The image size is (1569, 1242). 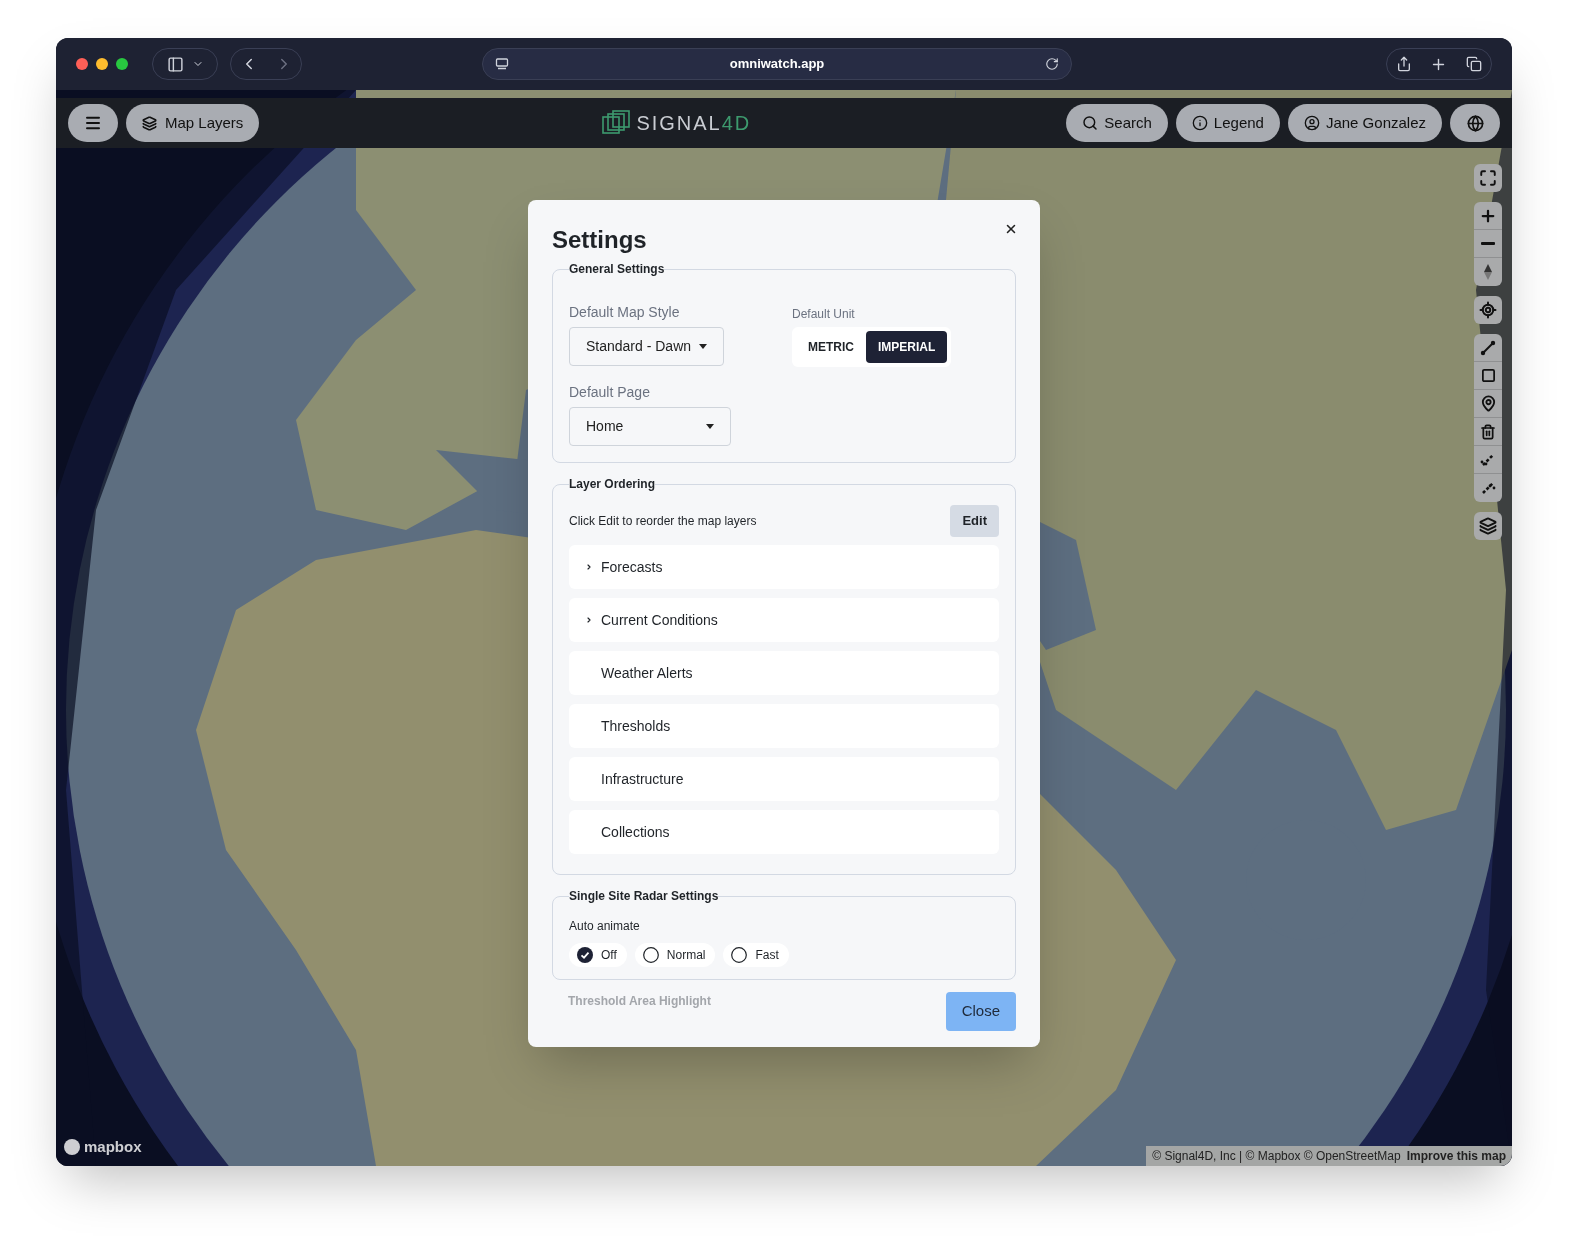 What do you see at coordinates (113, 1146) in the screenshot?
I see `logo-text: mapbox` at bounding box center [113, 1146].